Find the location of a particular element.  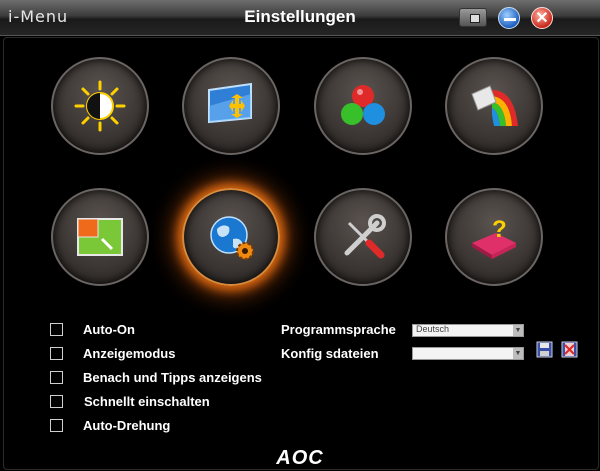

notifications-label: Benach und Tipps anzeigens is located at coordinates (172, 377).